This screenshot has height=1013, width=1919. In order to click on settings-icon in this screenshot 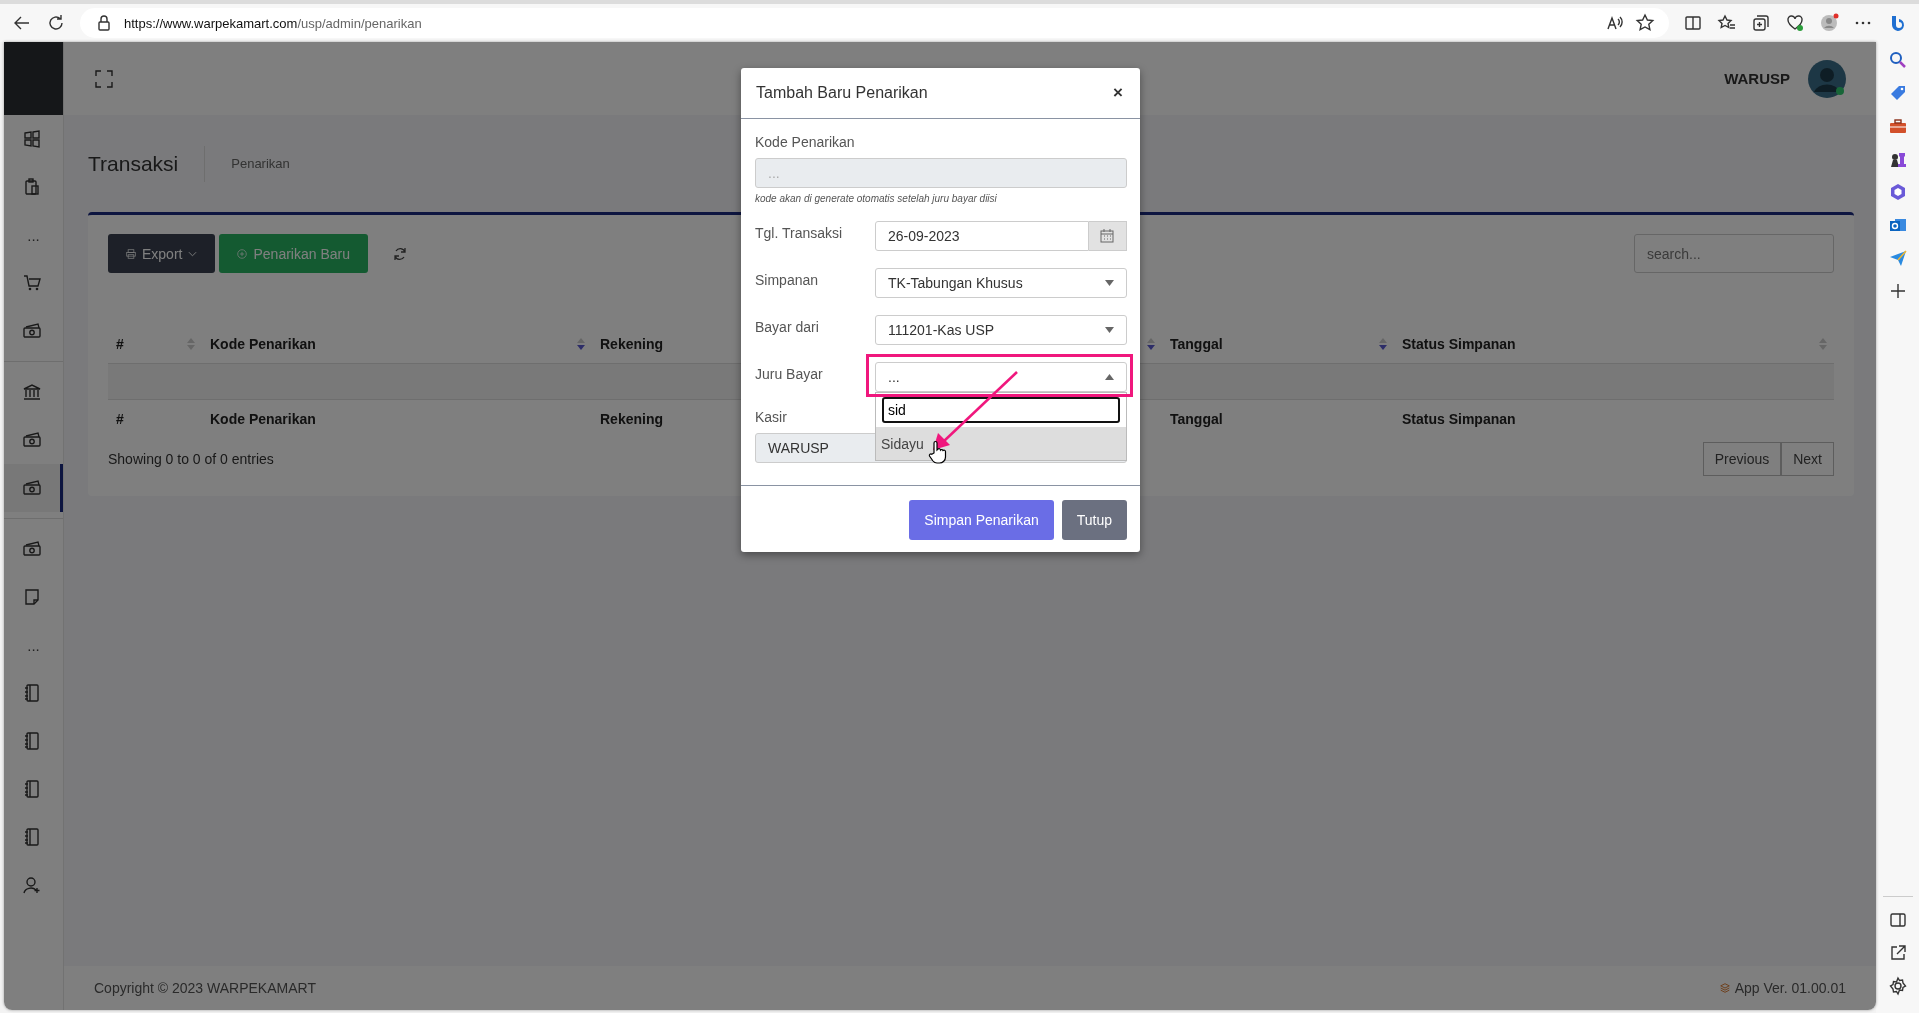, I will do `click(1897, 986)`.